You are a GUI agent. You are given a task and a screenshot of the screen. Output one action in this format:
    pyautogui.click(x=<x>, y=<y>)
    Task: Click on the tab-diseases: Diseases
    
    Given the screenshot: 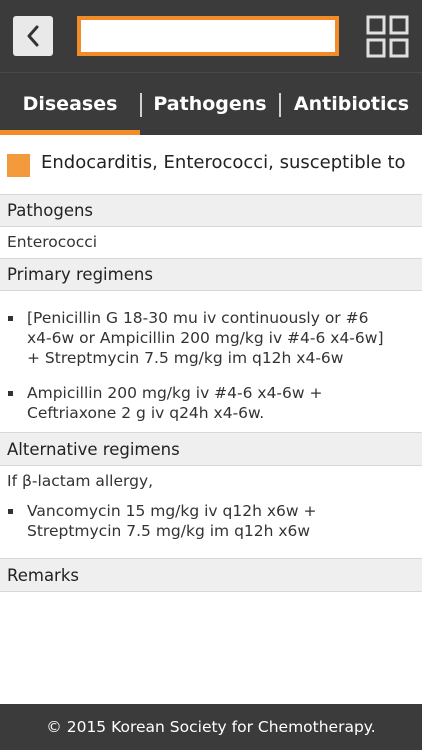 What is the action you would take?
    pyautogui.click(x=70, y=104)
    